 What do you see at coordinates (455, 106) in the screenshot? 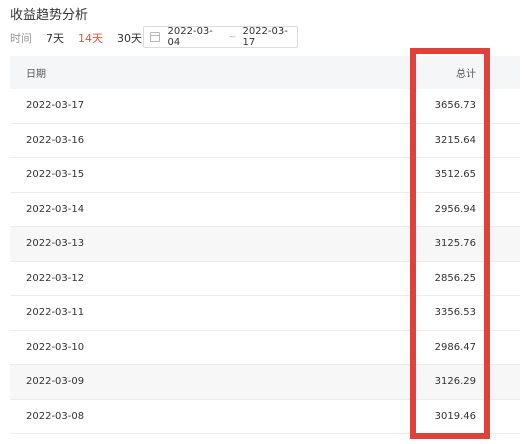
I see `cell-total: 3656.73` at bounding box center [455, 106].